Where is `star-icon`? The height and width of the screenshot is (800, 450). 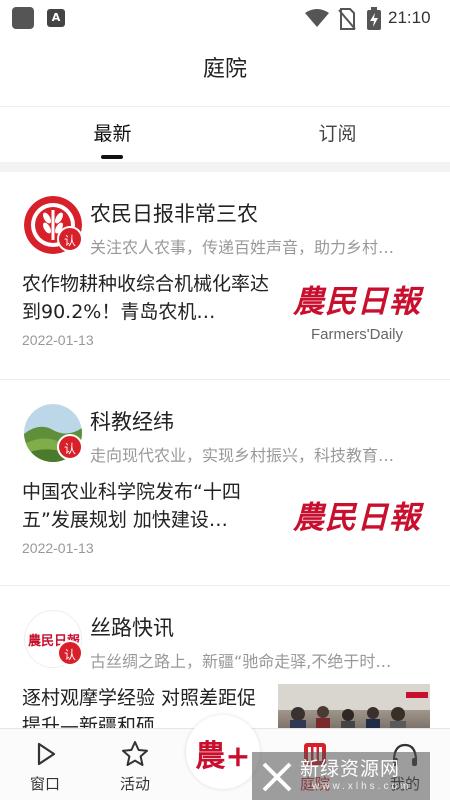
star-icon is located at coordinates (135, 753).